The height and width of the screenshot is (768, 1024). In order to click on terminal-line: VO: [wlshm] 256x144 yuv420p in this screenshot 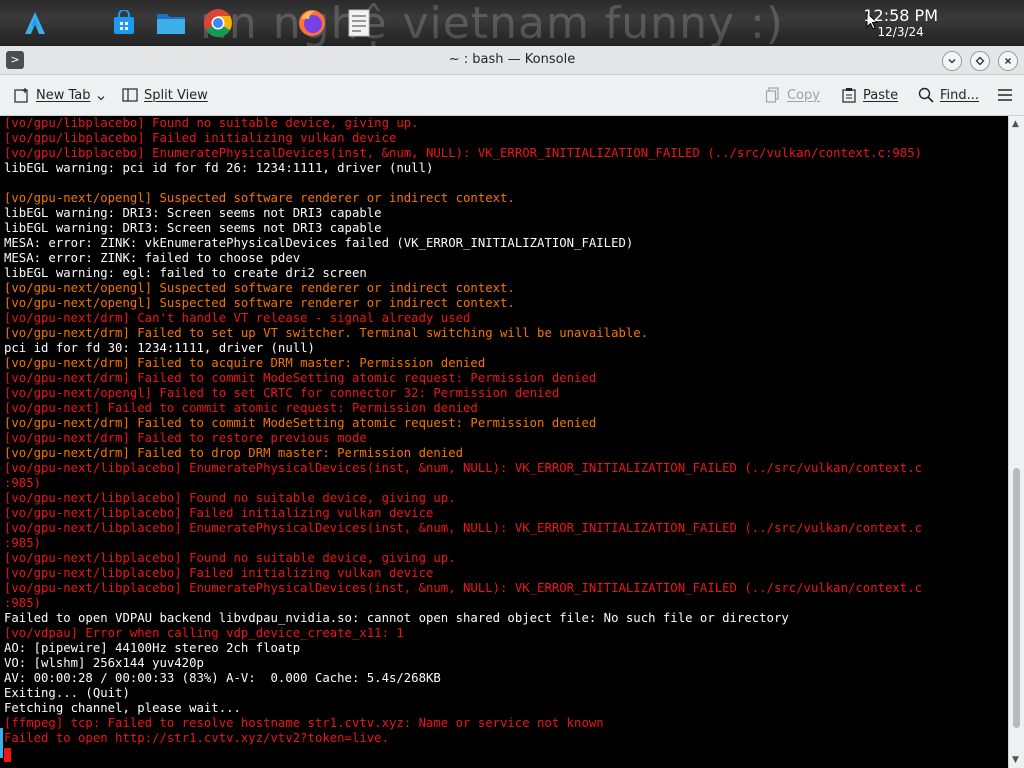, I will do `click(104, 663)`.